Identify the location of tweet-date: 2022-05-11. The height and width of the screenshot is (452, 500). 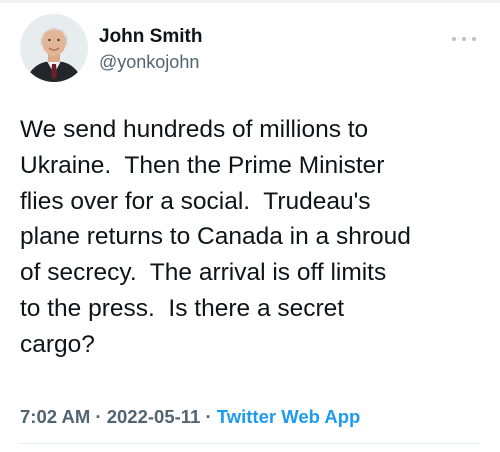
(154, 416).